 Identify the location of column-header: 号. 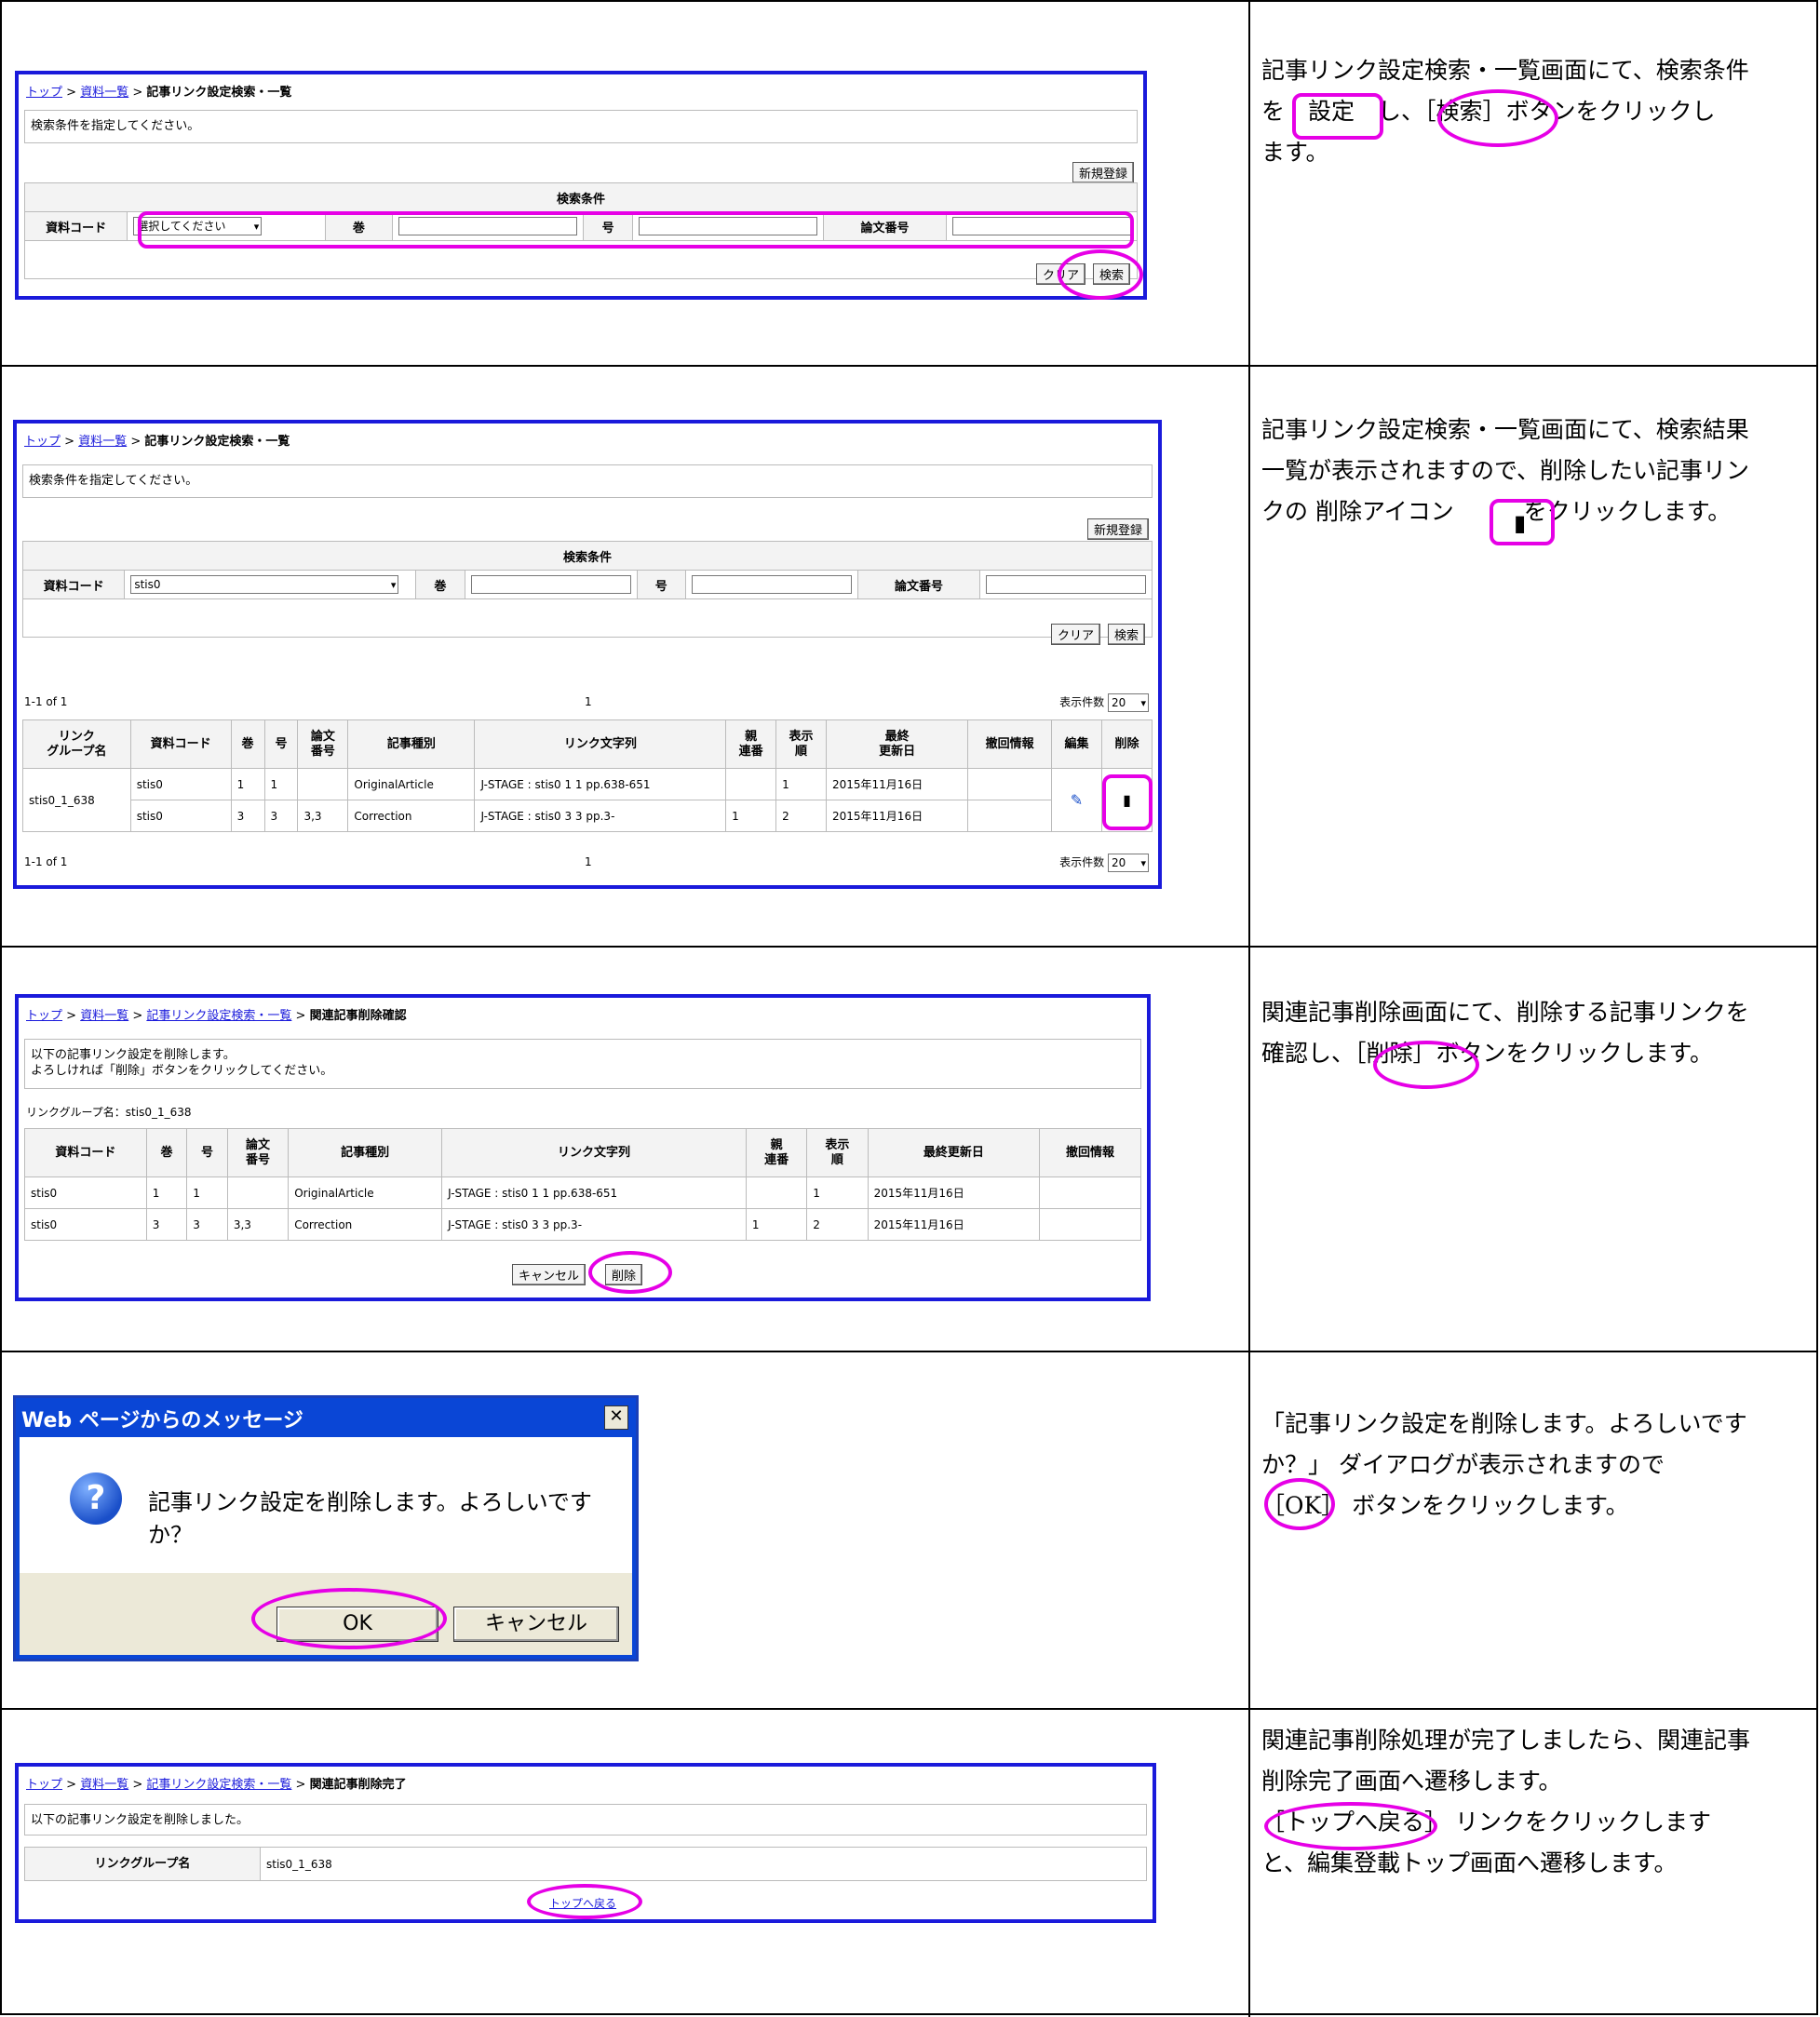
(281, 744).